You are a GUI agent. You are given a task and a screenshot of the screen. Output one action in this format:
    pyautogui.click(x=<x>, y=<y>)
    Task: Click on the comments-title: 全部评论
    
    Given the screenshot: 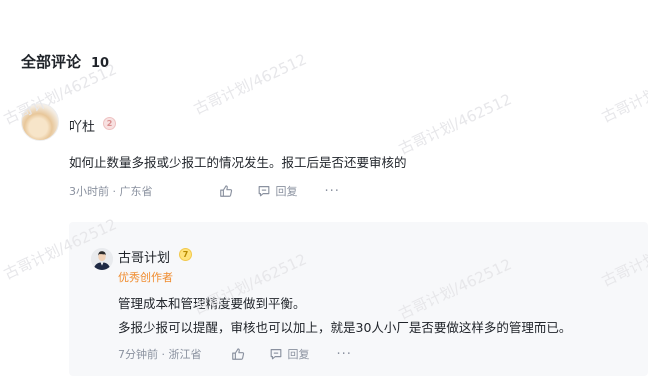 What is the action you would take?
    pyautogui.click(x=51, y=62)
    